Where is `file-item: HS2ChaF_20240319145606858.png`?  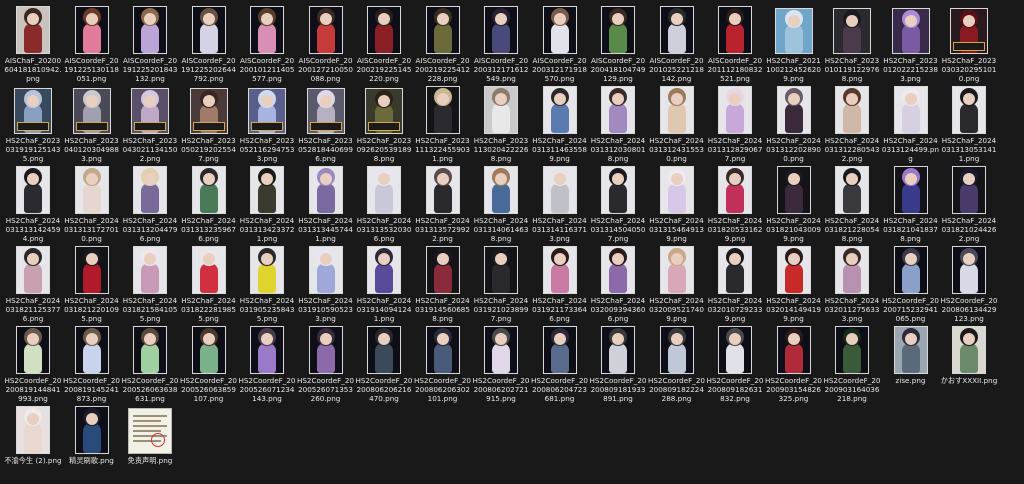 file-item: HS2ChaF_20240319145606858.png is located at coordinates (443, 284).